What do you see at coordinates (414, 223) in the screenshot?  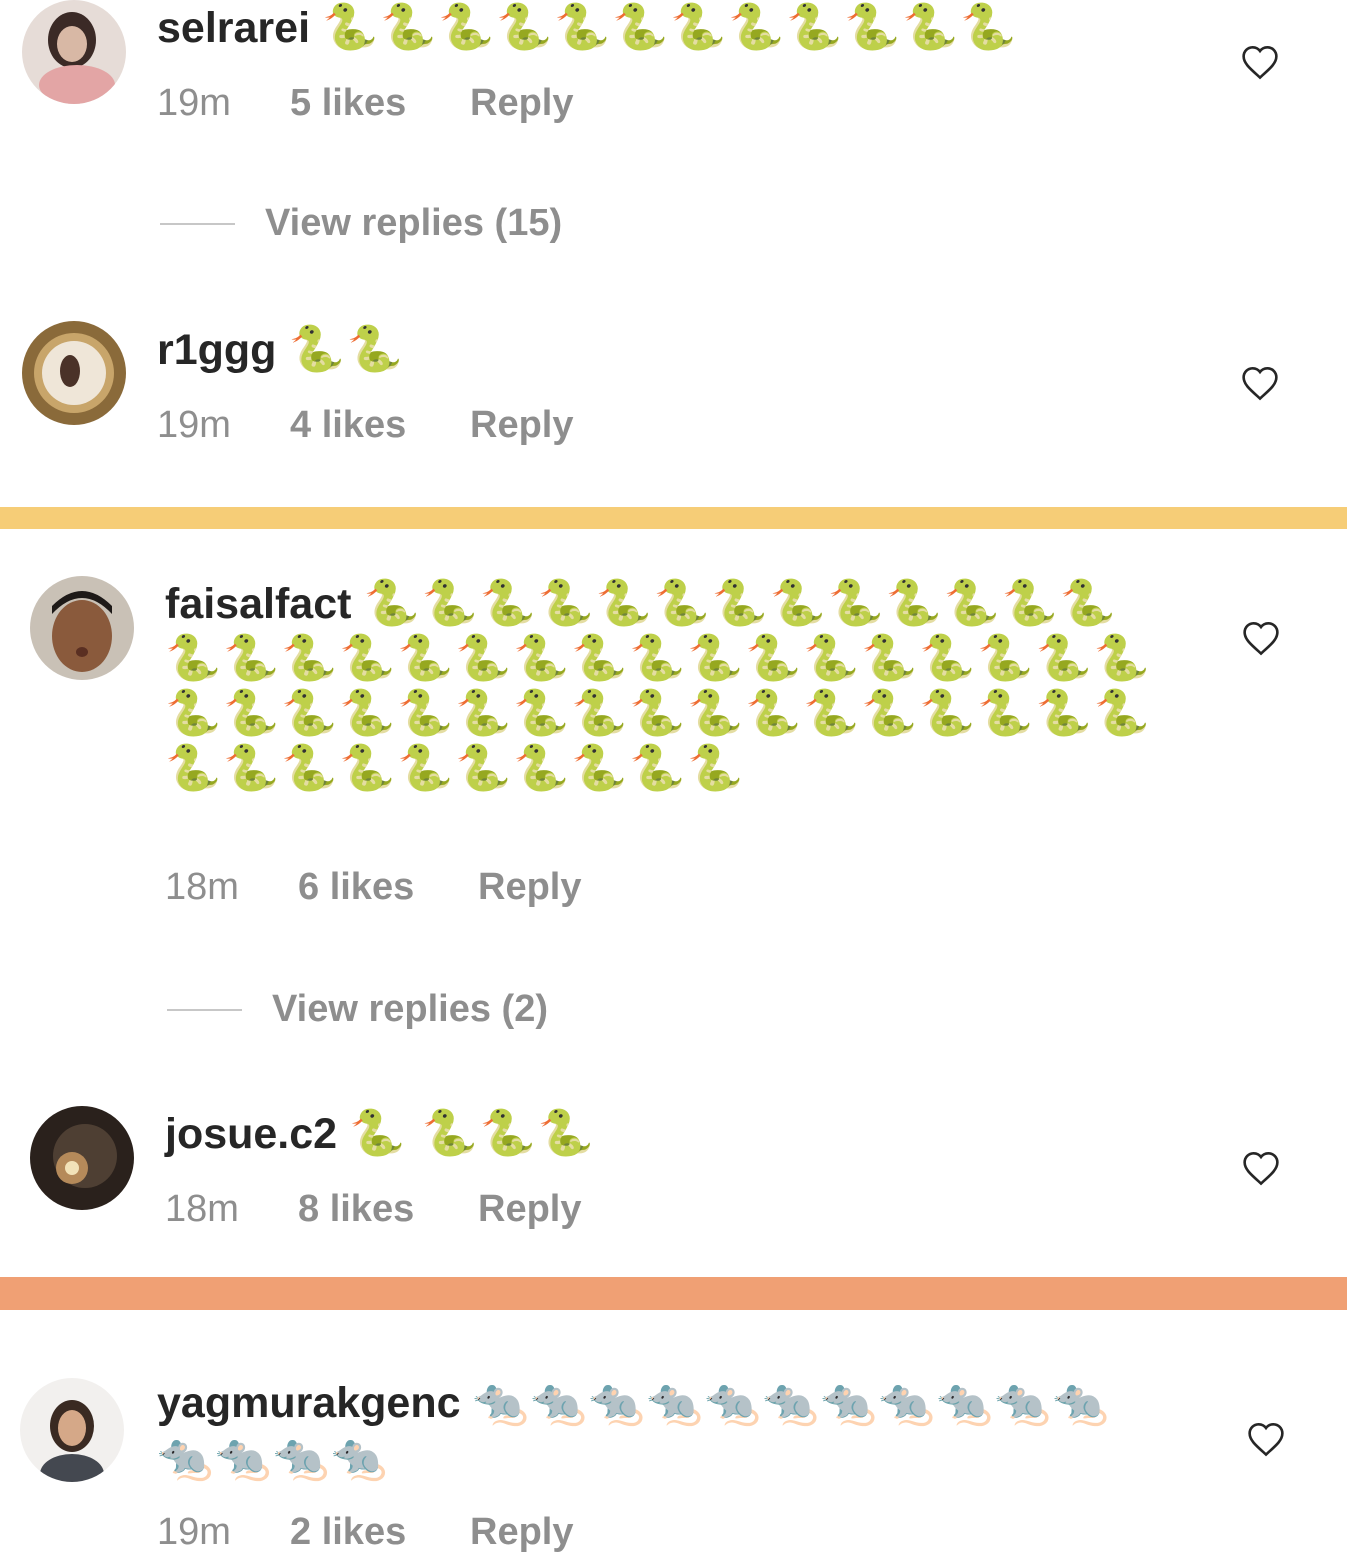 I see `view-replies-label: View replies (15)` at bounding box center [414, 223].